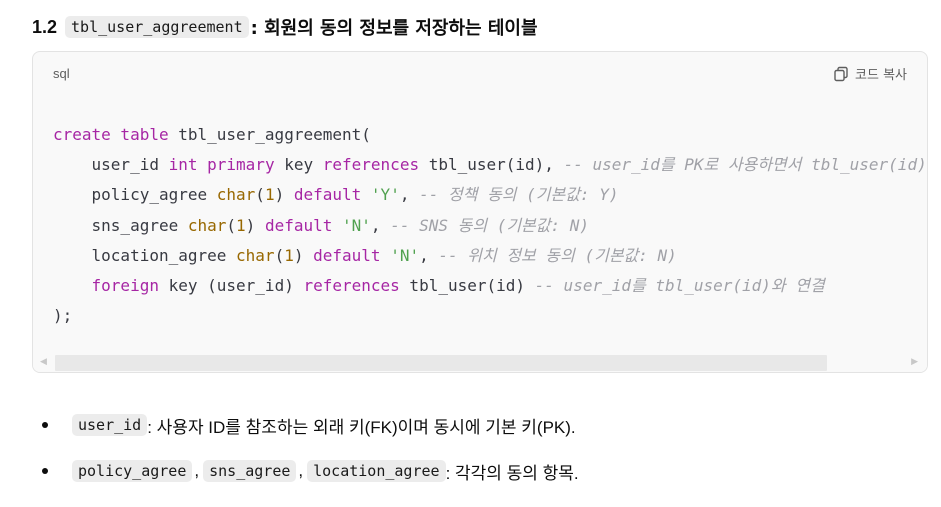  What do you see at coordinates (298, 165) in the screenshot?
I see `code-token: key` at bounding box center [298, 165].